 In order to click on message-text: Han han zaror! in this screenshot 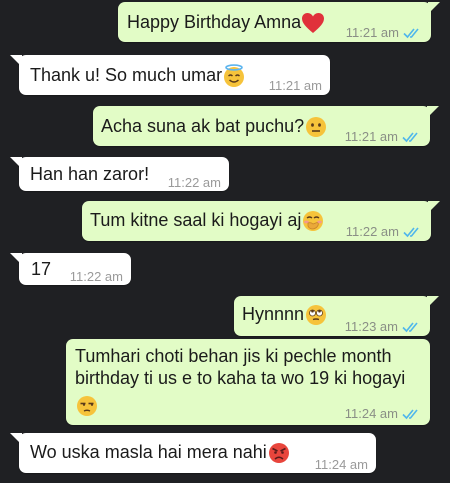, I will do `click(90, 174)`.